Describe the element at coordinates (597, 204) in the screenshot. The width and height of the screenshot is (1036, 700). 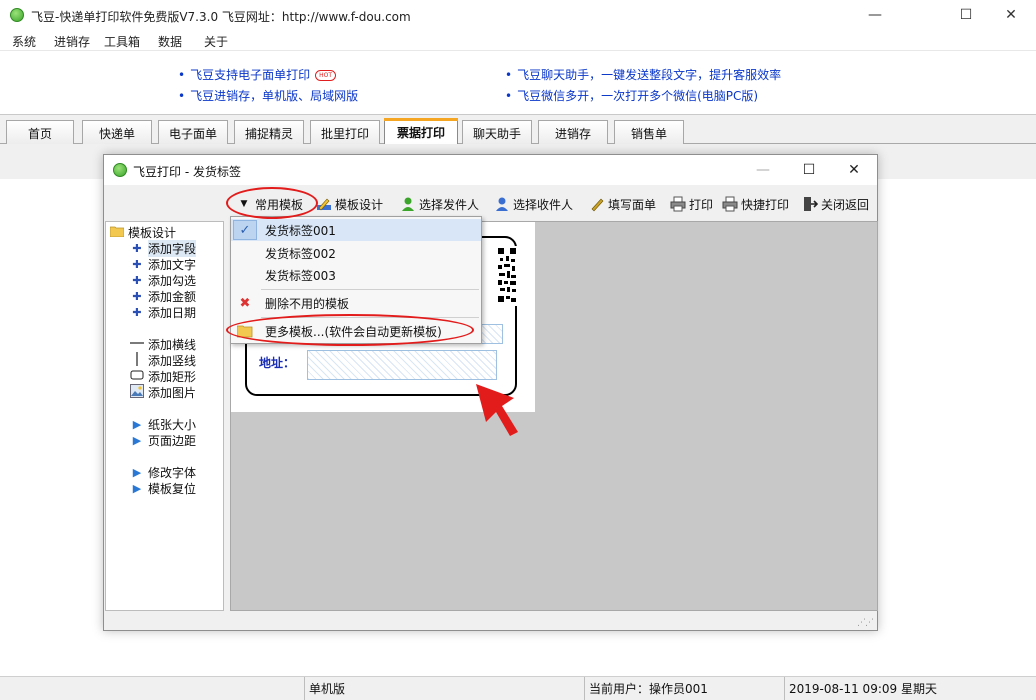
I see `pen-icon` at that location.